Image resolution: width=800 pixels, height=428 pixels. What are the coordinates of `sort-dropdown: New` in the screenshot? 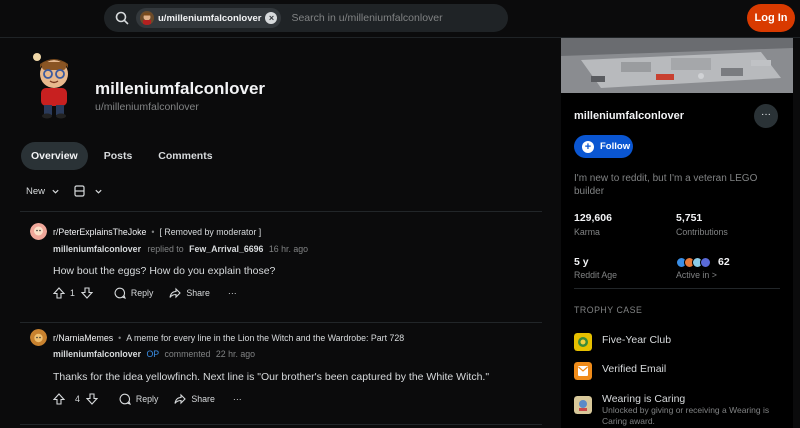 It's located at (35, 191).